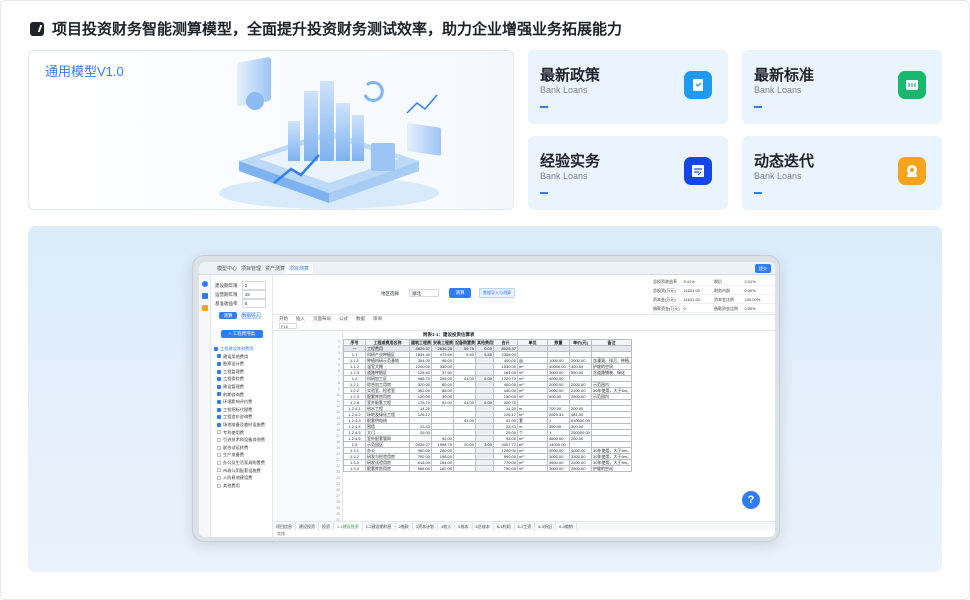 The image size is (970, 600). Describe the element at coordinates (253, 285) in the screenshot. I see `param-input: 2` at that location.